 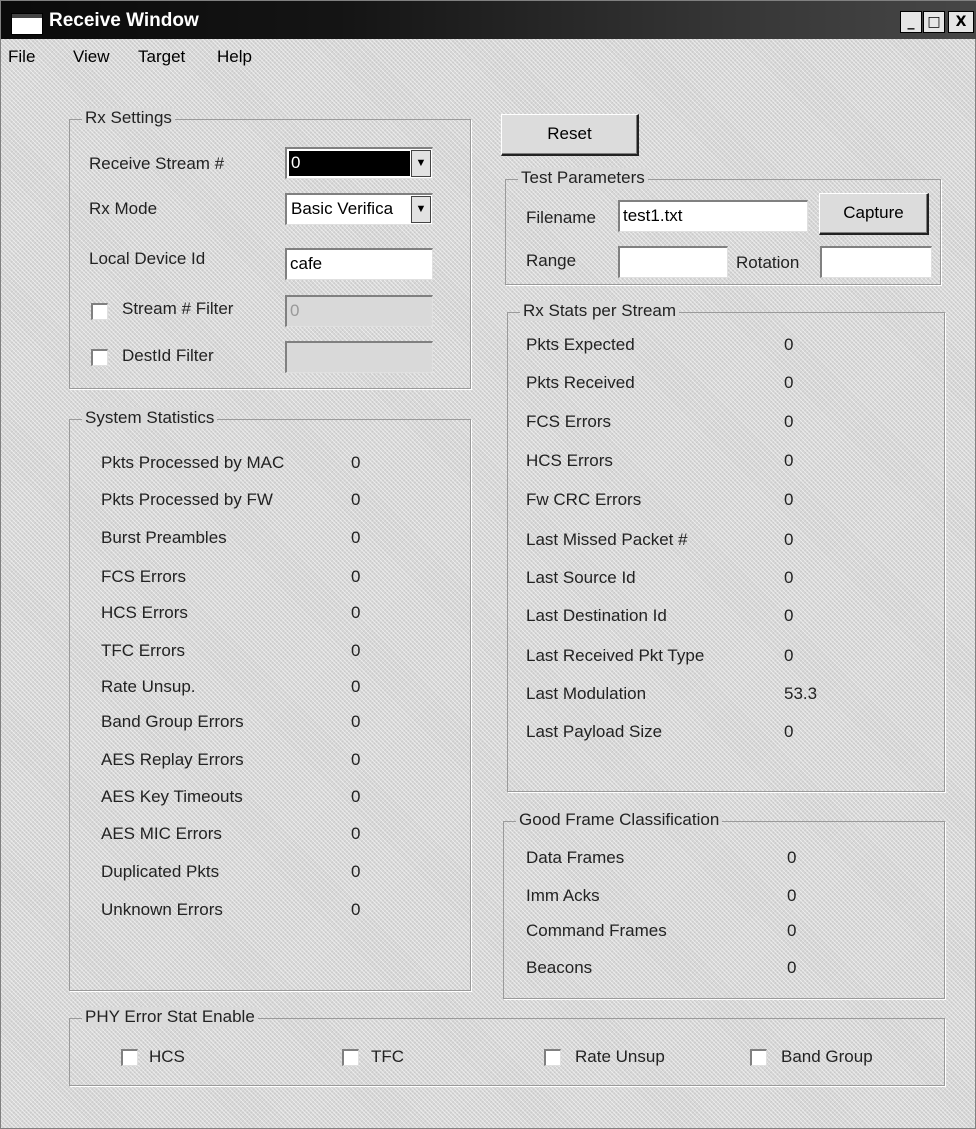 What do you see at coordinates (161, 833) in the screenshot?
I see `system-stat-label: AES MIC Errors` at bounding box center [161, 833].